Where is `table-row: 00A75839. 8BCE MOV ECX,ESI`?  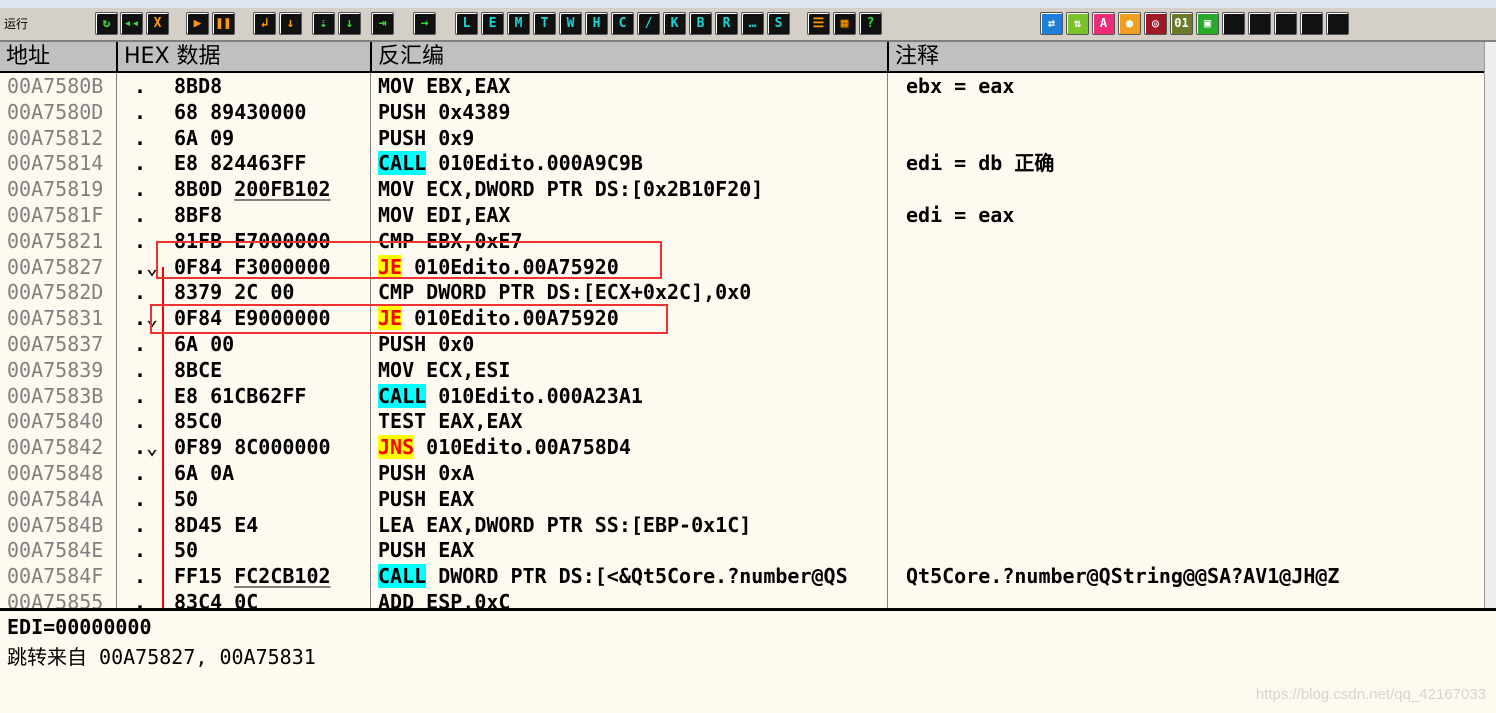 table-row: 00A75839. 8BCE MOV ECX,ESI is located at coordinates (742, 370).